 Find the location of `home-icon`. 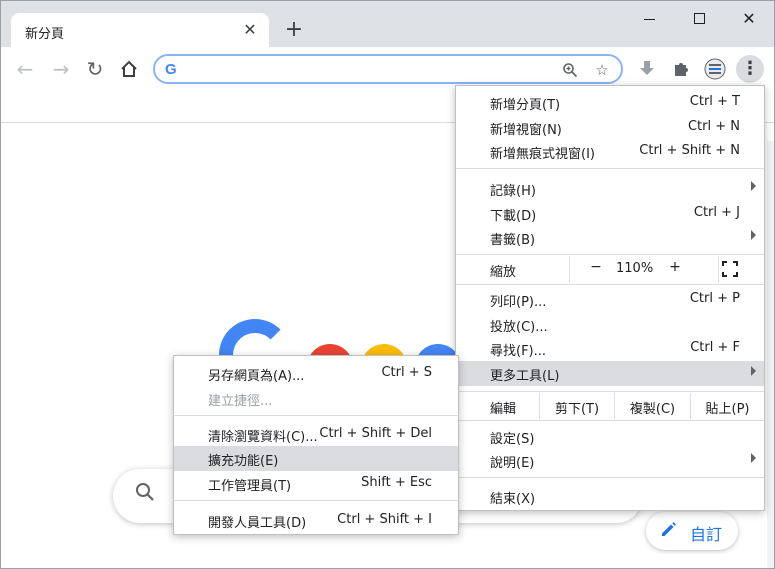

home-icon is located at coordinates (129, 68).